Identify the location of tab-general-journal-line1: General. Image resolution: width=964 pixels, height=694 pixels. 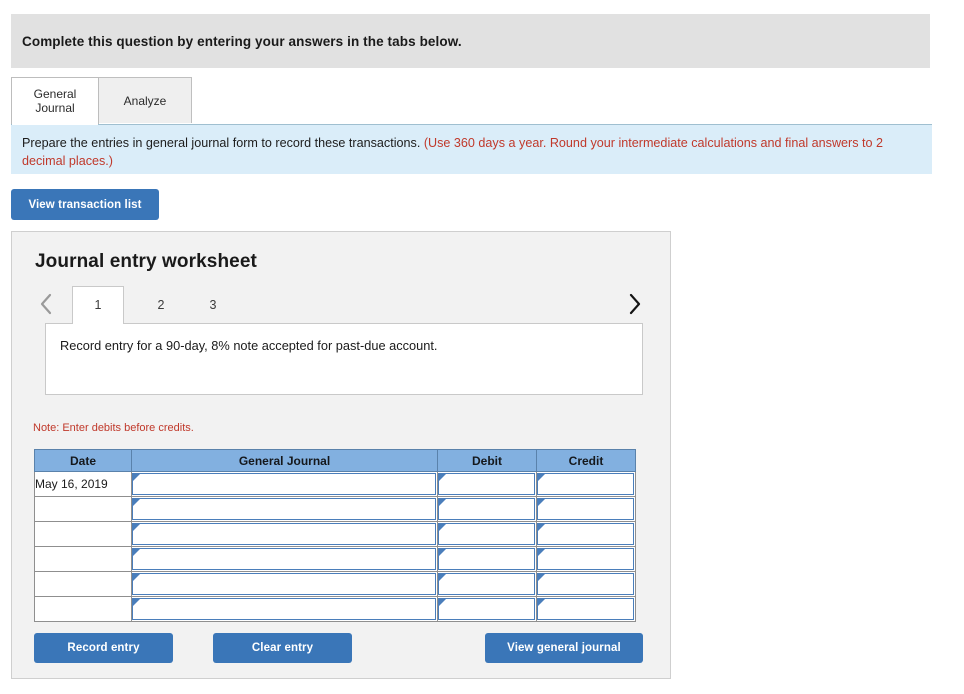
(55, 94).